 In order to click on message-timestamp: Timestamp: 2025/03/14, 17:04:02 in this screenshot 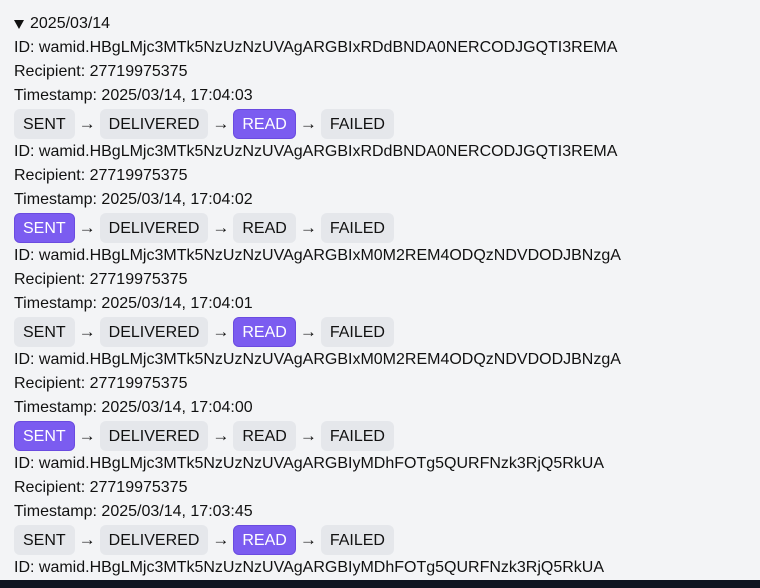, I will do `click(133, 199)`.